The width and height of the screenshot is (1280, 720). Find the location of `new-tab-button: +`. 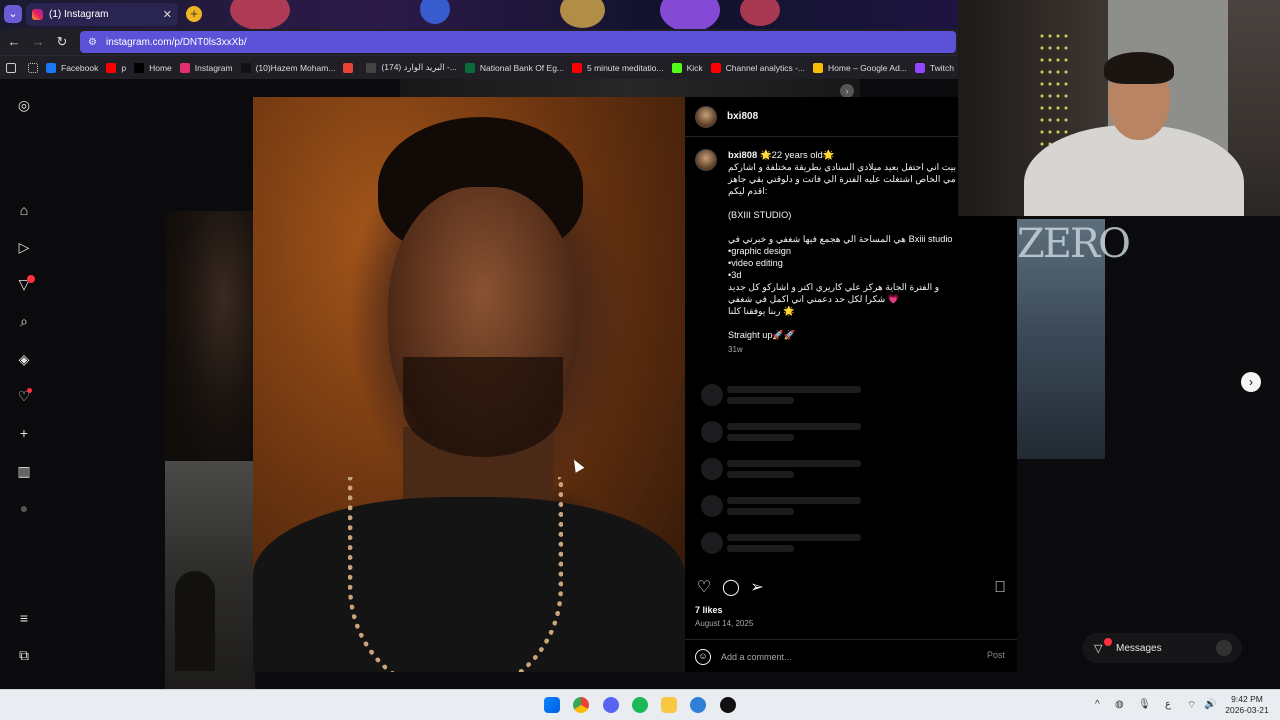

new-tab-button: + is located at coordinates (194, 14).